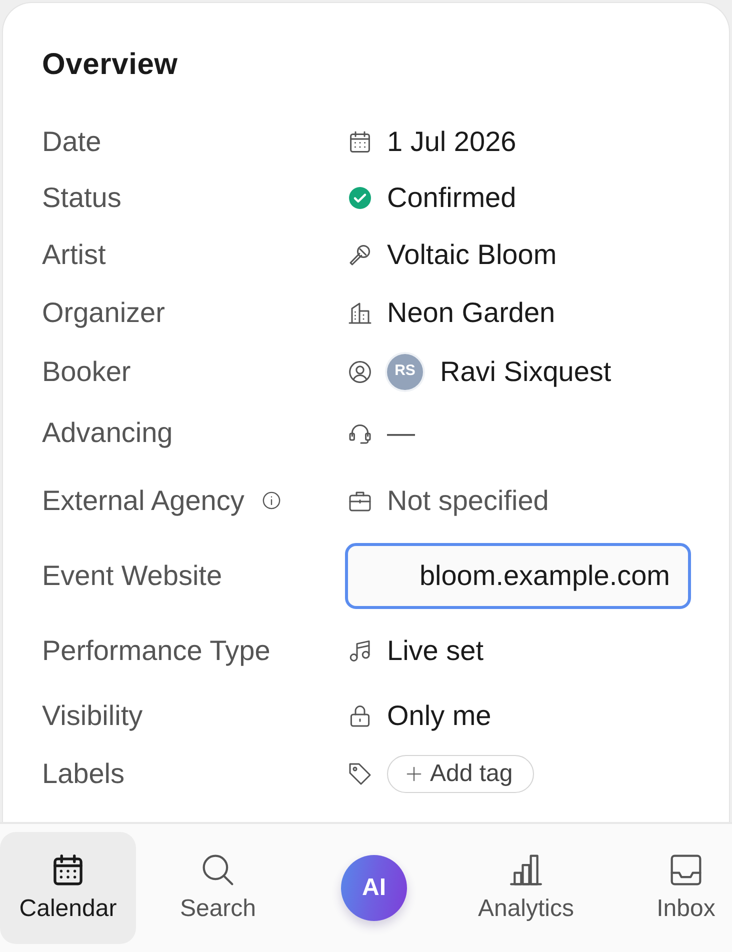 The height and width of the screenshot is (952, 732). I want to click on field-value: Confirmed, so click(451, 198).